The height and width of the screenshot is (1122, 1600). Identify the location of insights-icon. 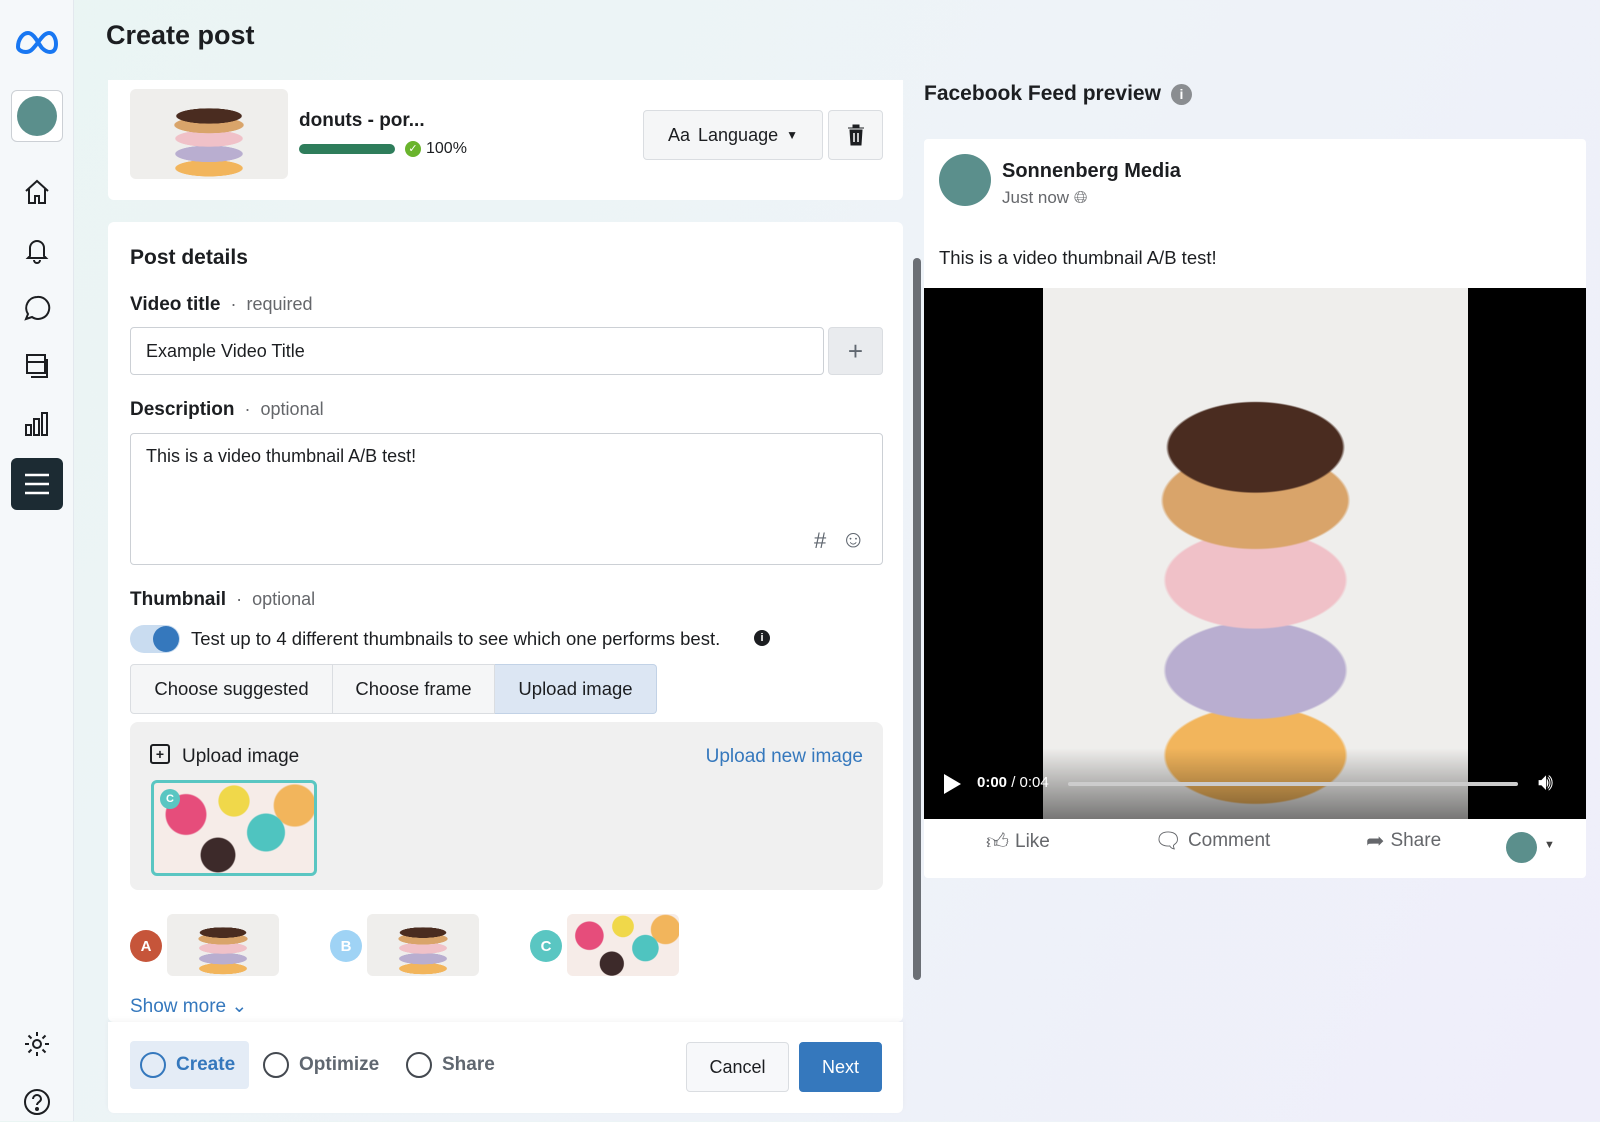
(37, 424).